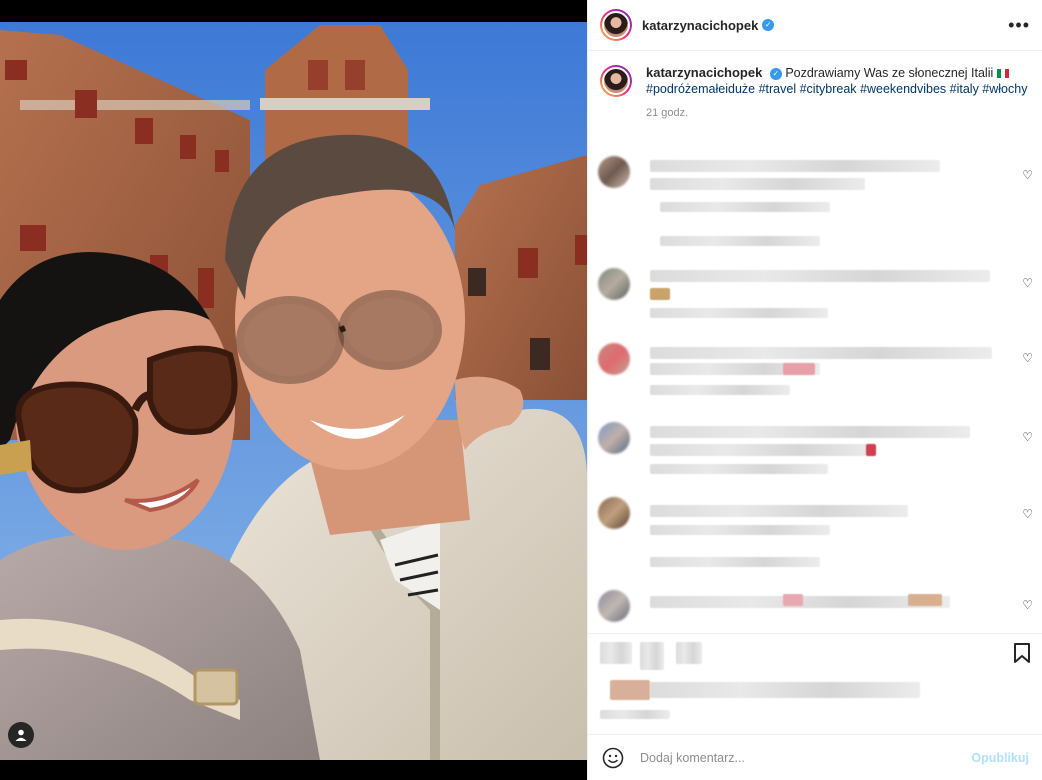  I want to click on user-tag-icon, so click(21, 735).